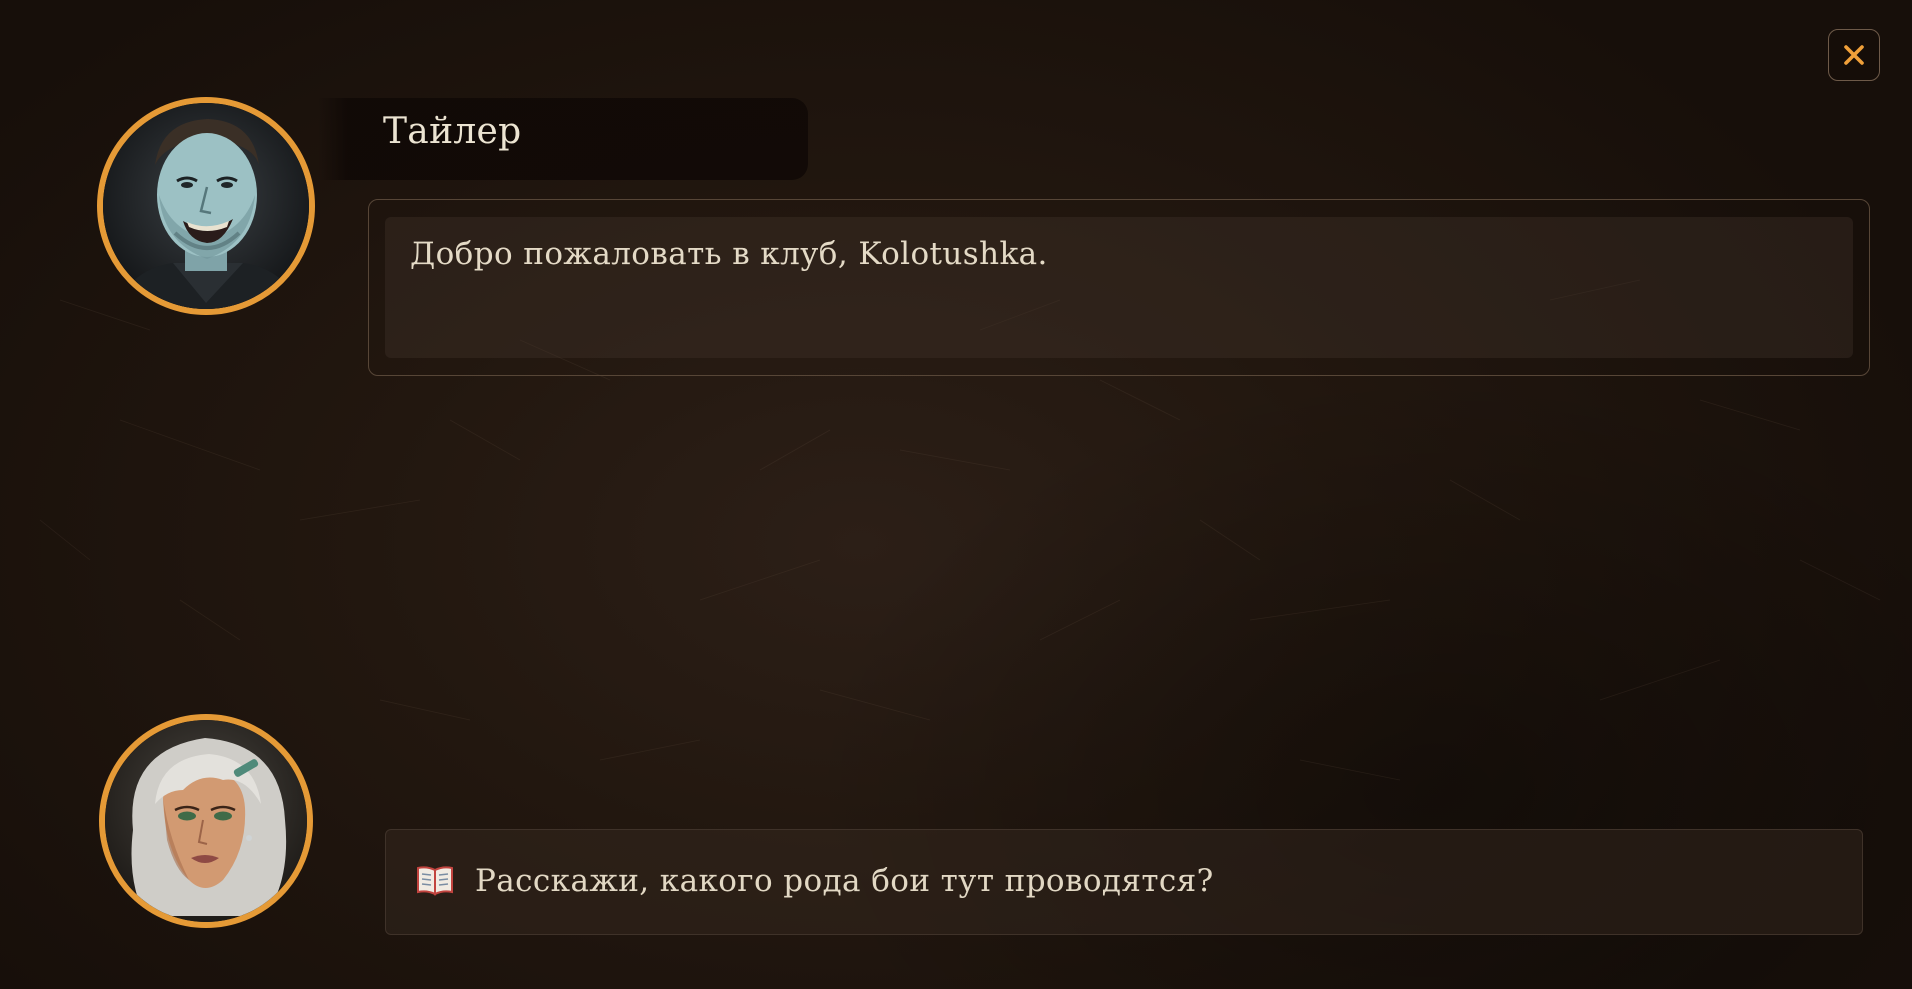 The image size is (1912, 989). I want to click on player-portrait, so click(206, 821).